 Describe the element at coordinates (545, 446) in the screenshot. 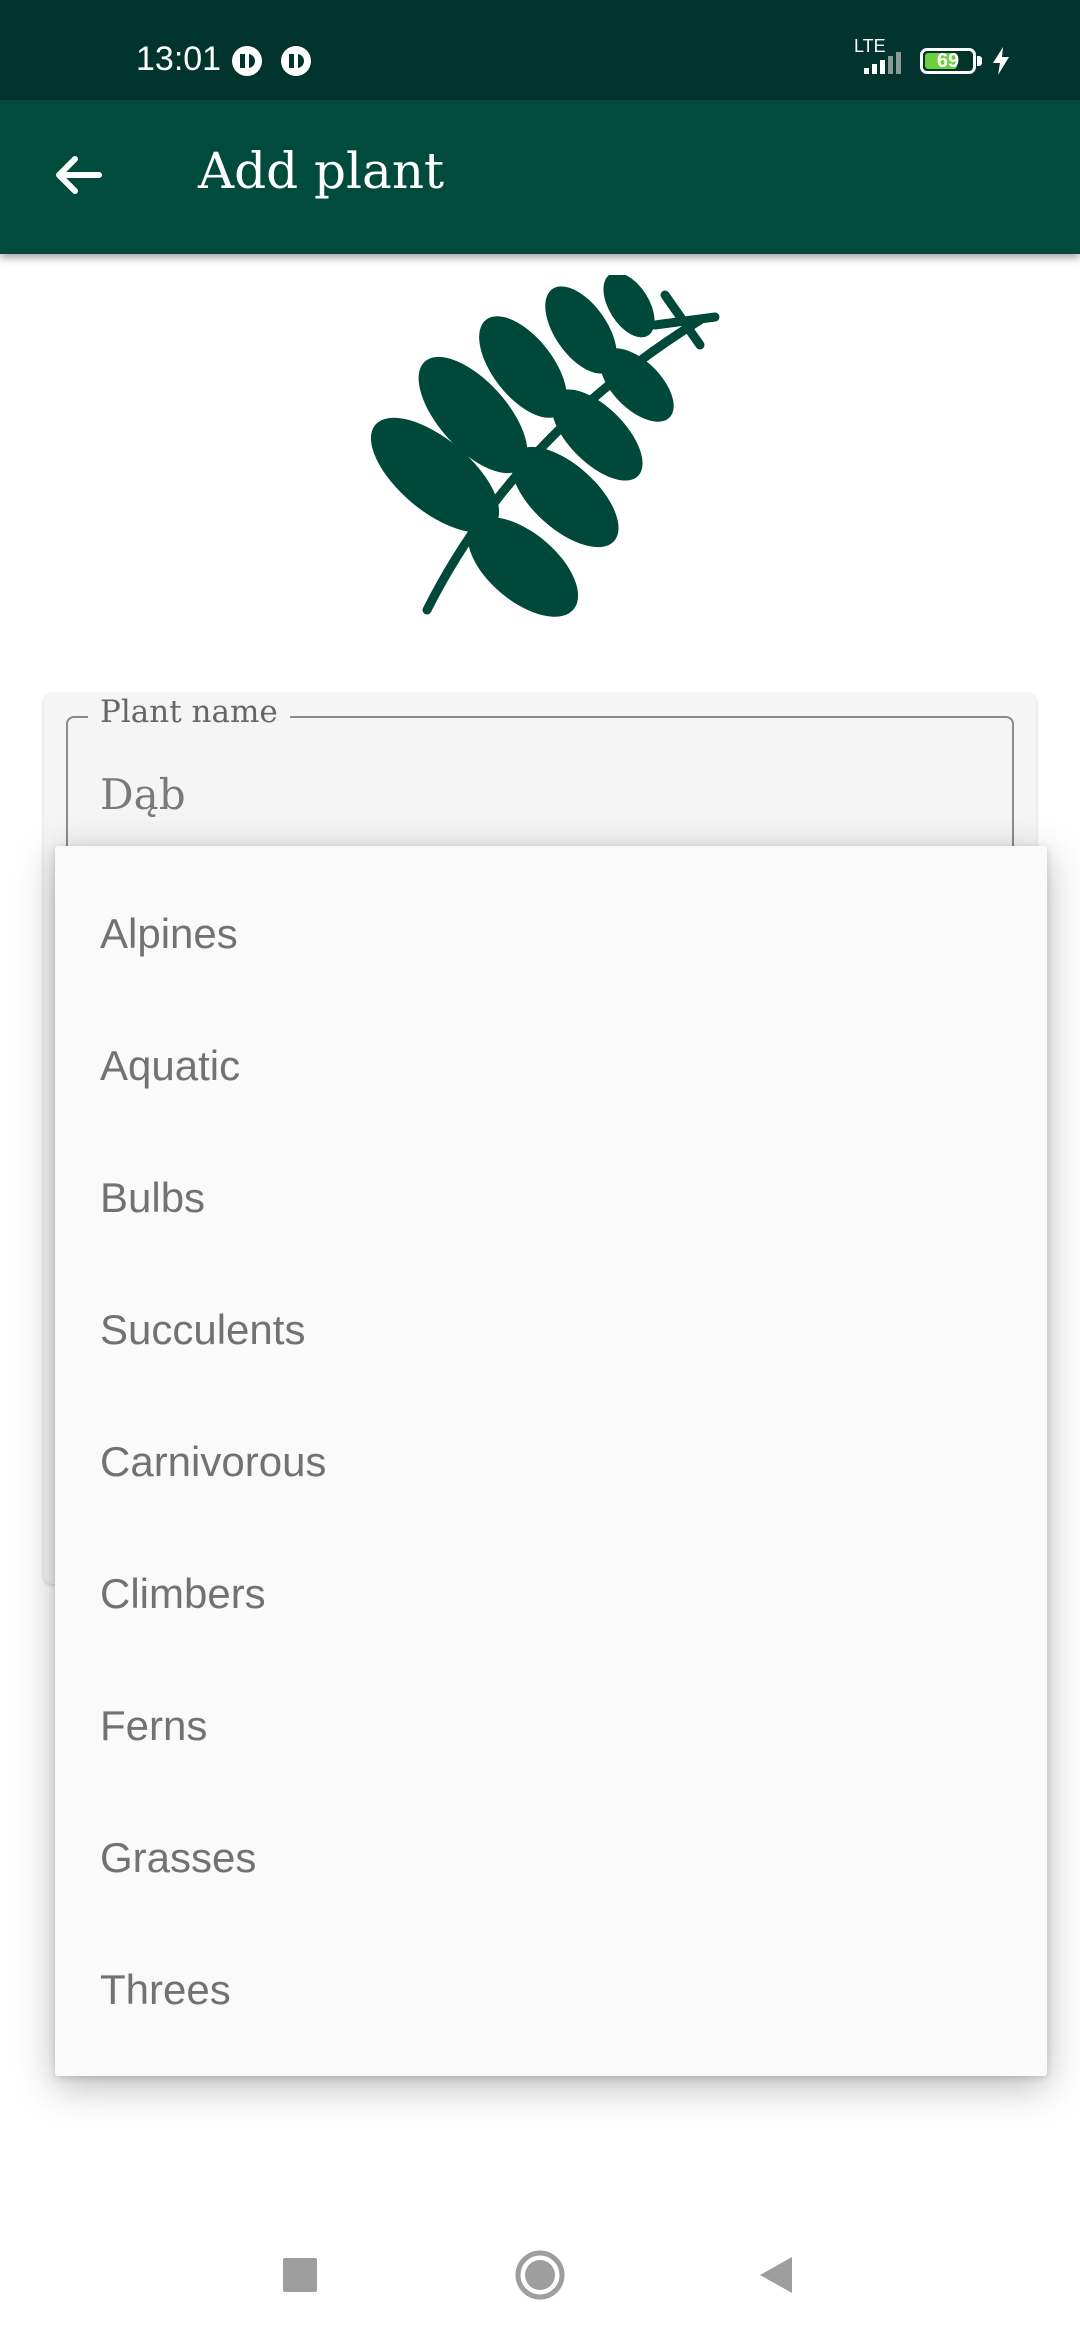

I see `leaf-illustration-icon` at that location.